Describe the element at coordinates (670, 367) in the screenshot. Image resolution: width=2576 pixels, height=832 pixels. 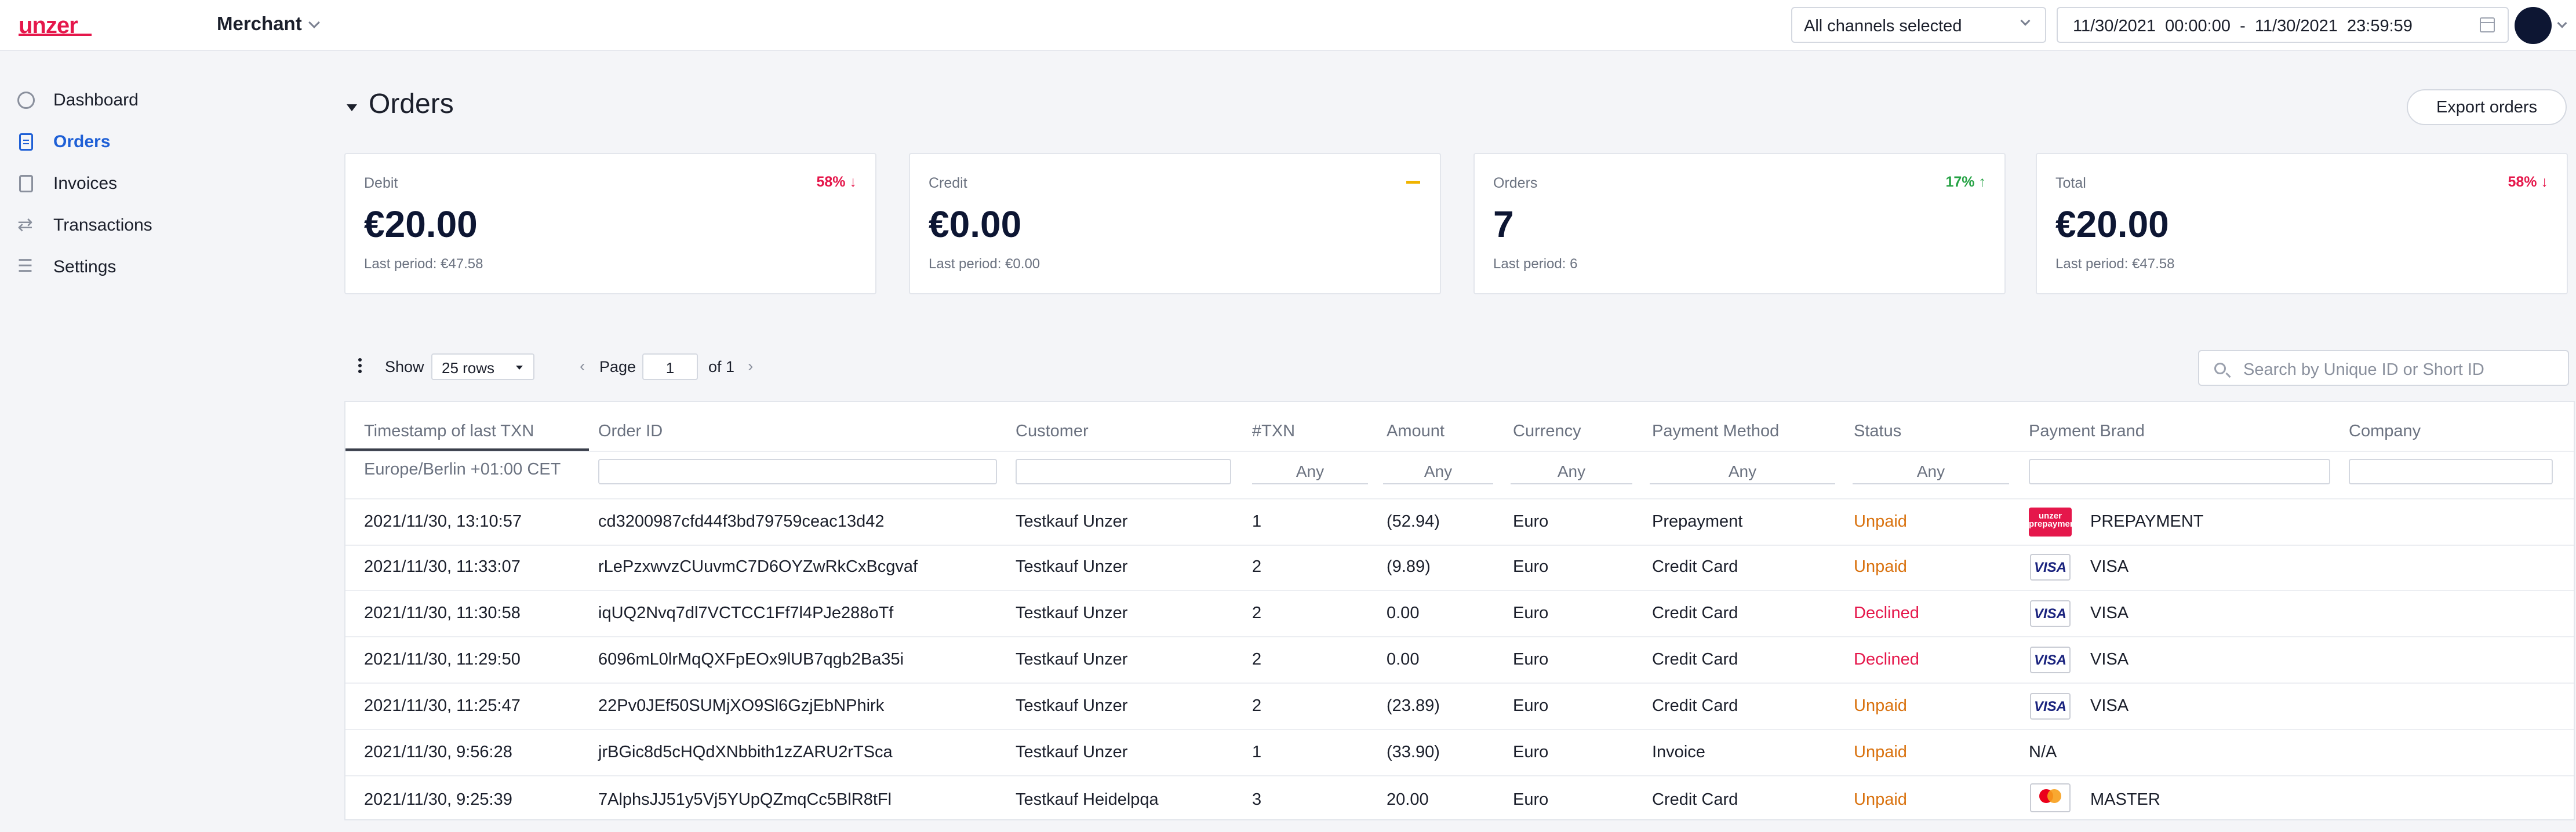
I see `page-input: 1` at that location.